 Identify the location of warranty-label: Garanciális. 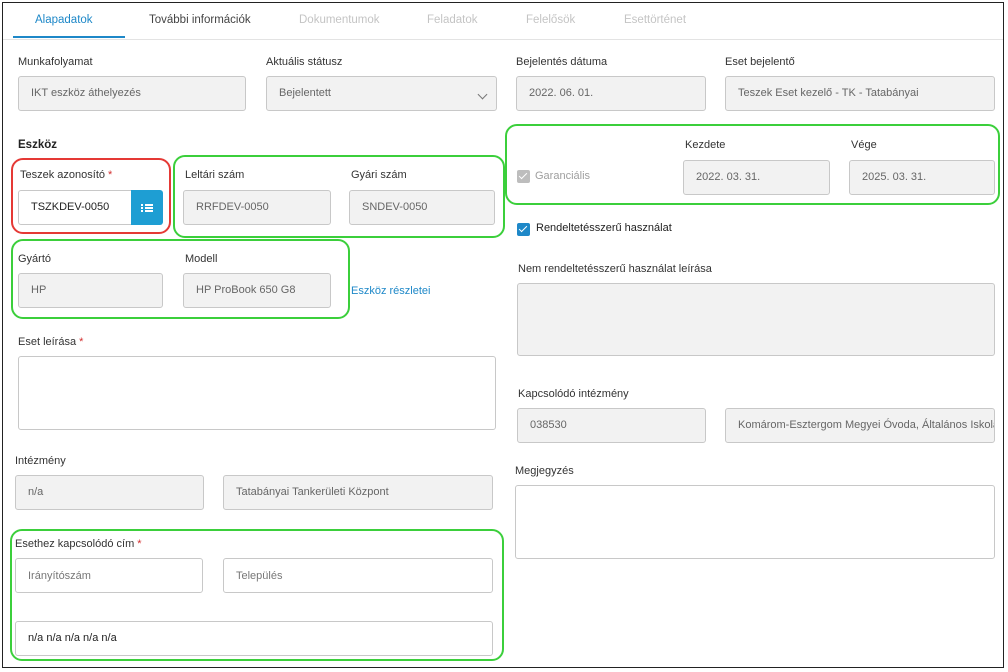
(563, 176).